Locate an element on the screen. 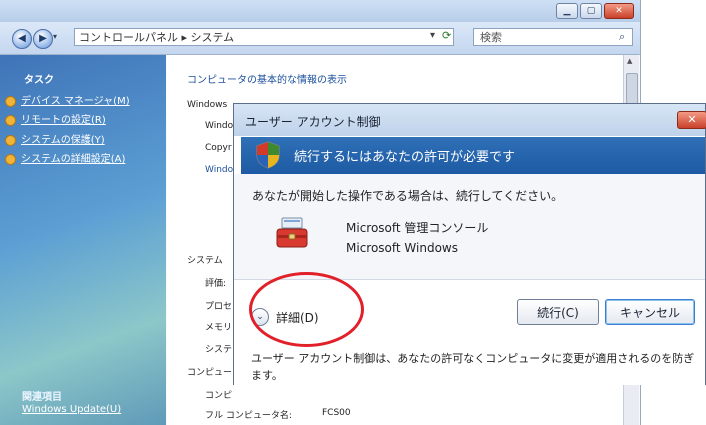  continue-button: 続行(C) is located at coordinates (558, 312).